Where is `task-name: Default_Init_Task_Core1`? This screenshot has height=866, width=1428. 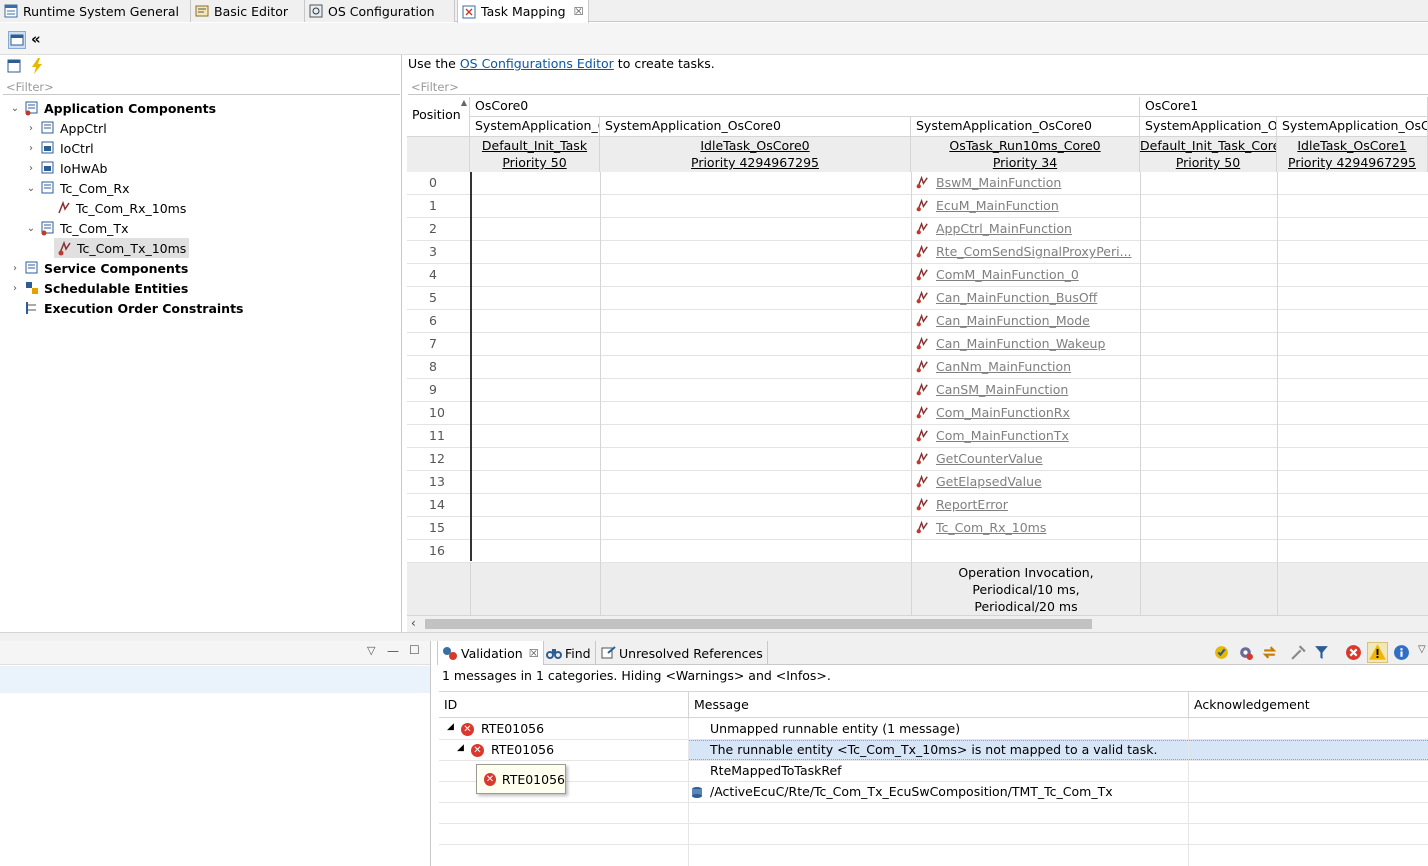
task-name: Default_Init_Task_Core1 is located at coordinates (1208, 145).